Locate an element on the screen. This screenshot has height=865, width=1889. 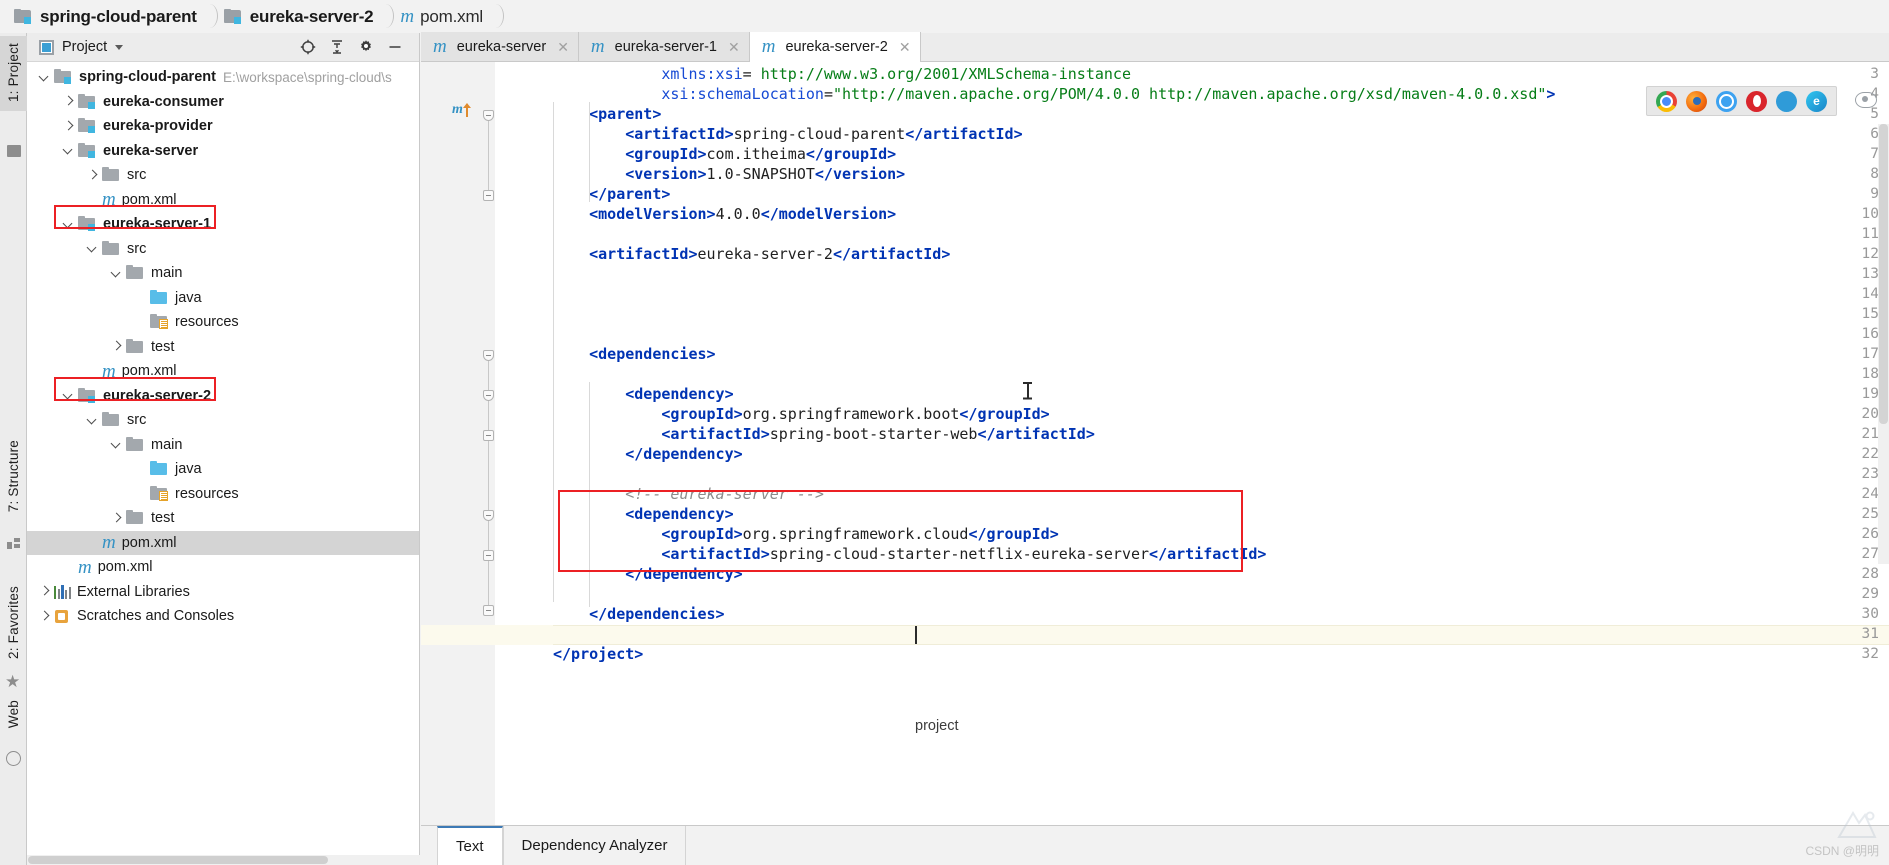
tree-item-es2-java: java is located at coordinates (223, 469).